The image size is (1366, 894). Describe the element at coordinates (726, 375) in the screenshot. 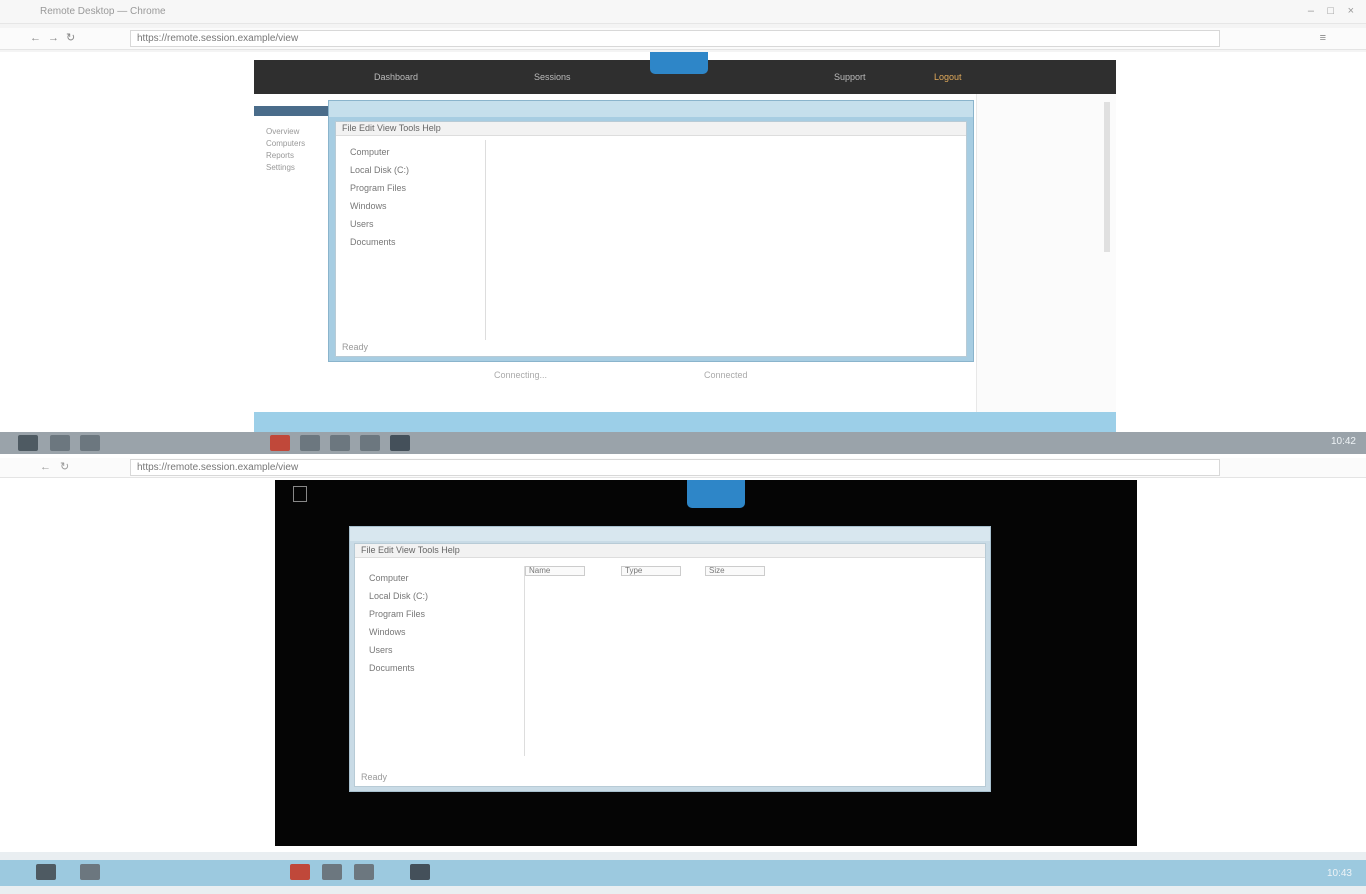

I see `status-label: Connected` at that location.